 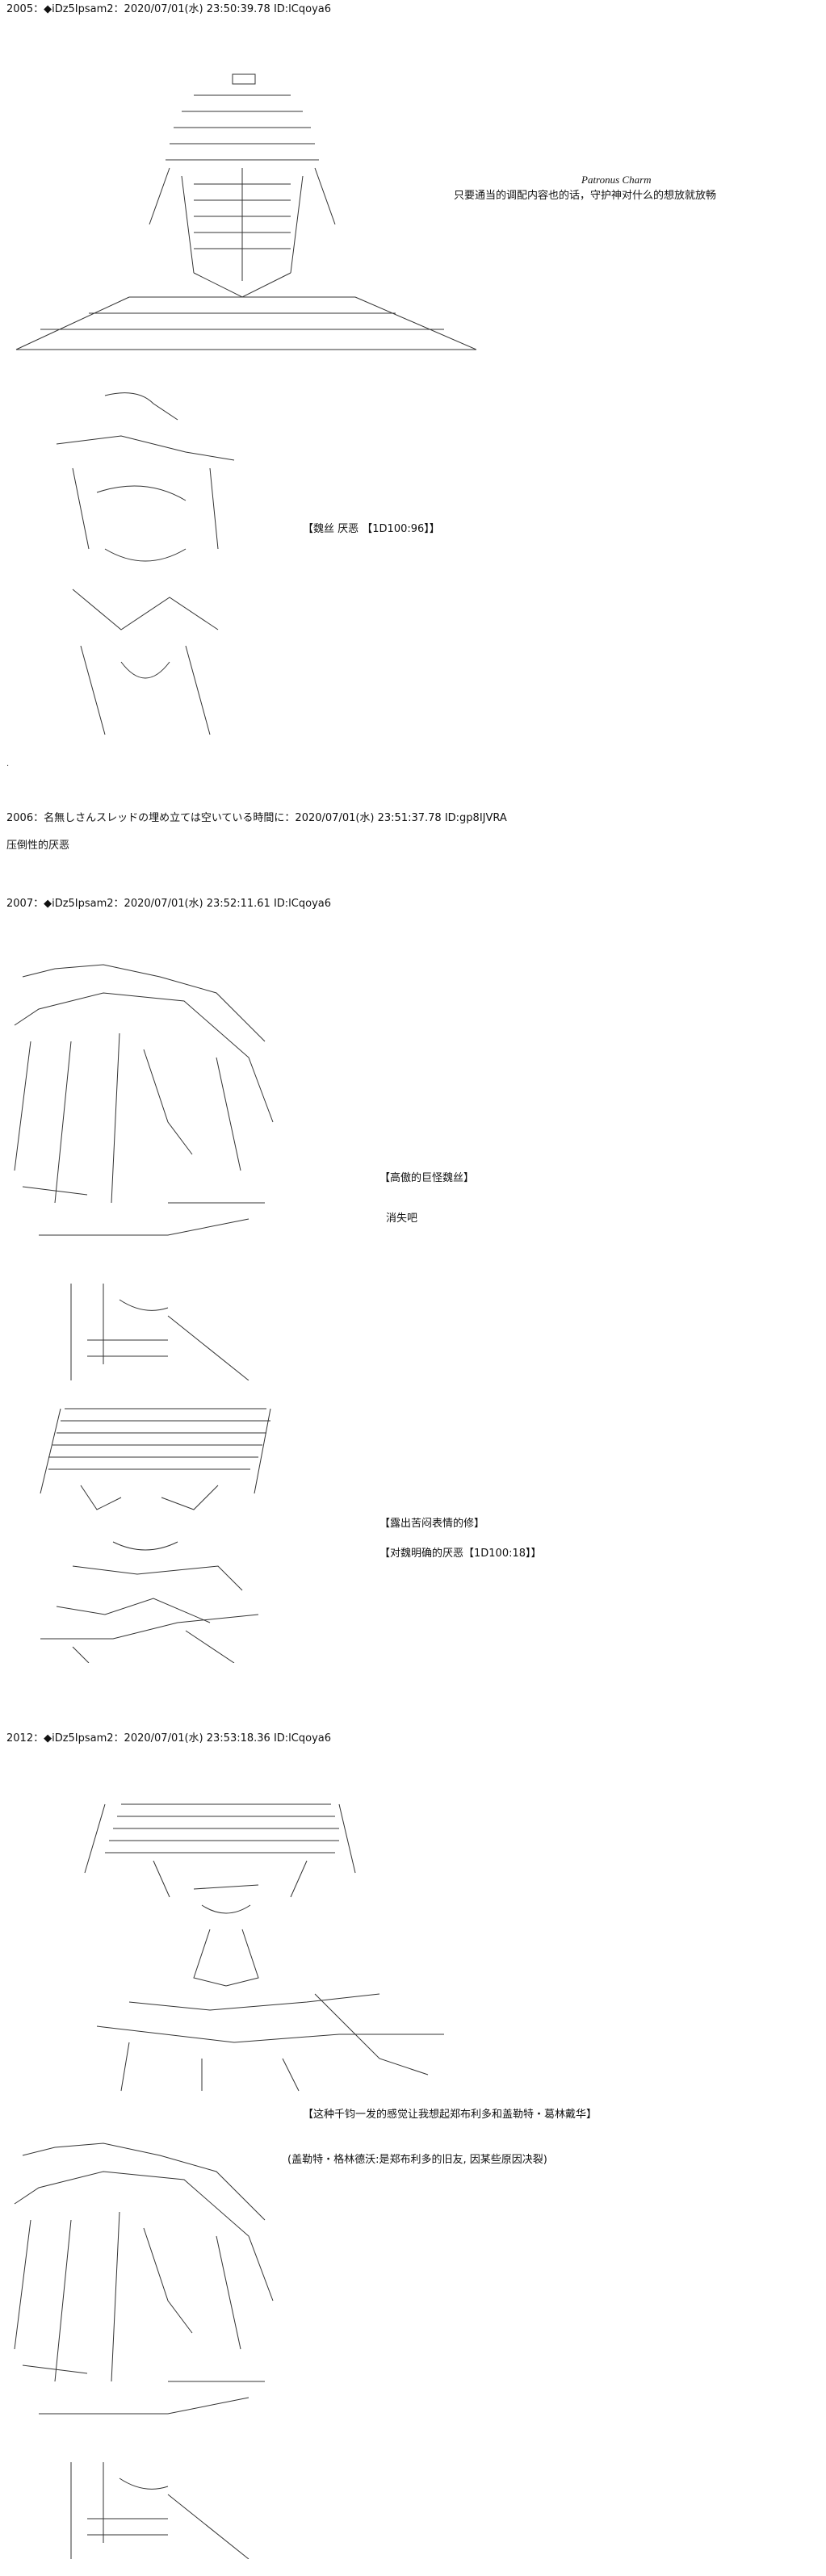 I want to click on hooded-character-art, so click(x=151, y=1170).